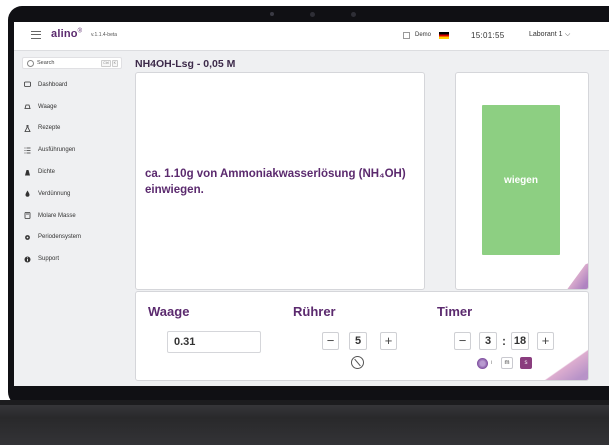 This screenshot has height=445, width=609. Describe the element at coordinates (27, 259) in the screenshot. I see `info-icon` at that location.